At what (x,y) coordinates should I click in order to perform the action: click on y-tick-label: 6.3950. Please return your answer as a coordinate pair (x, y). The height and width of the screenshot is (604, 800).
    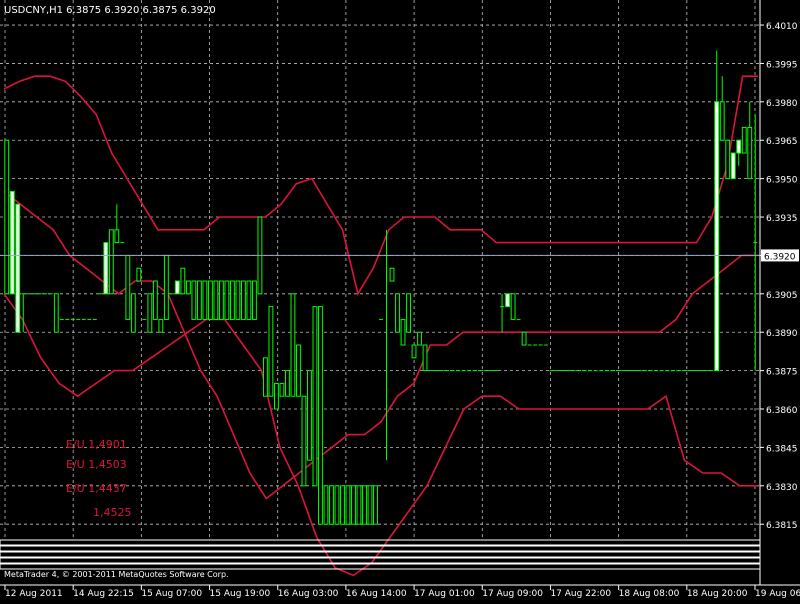
    Looking at the image, I should click on (782, 181).